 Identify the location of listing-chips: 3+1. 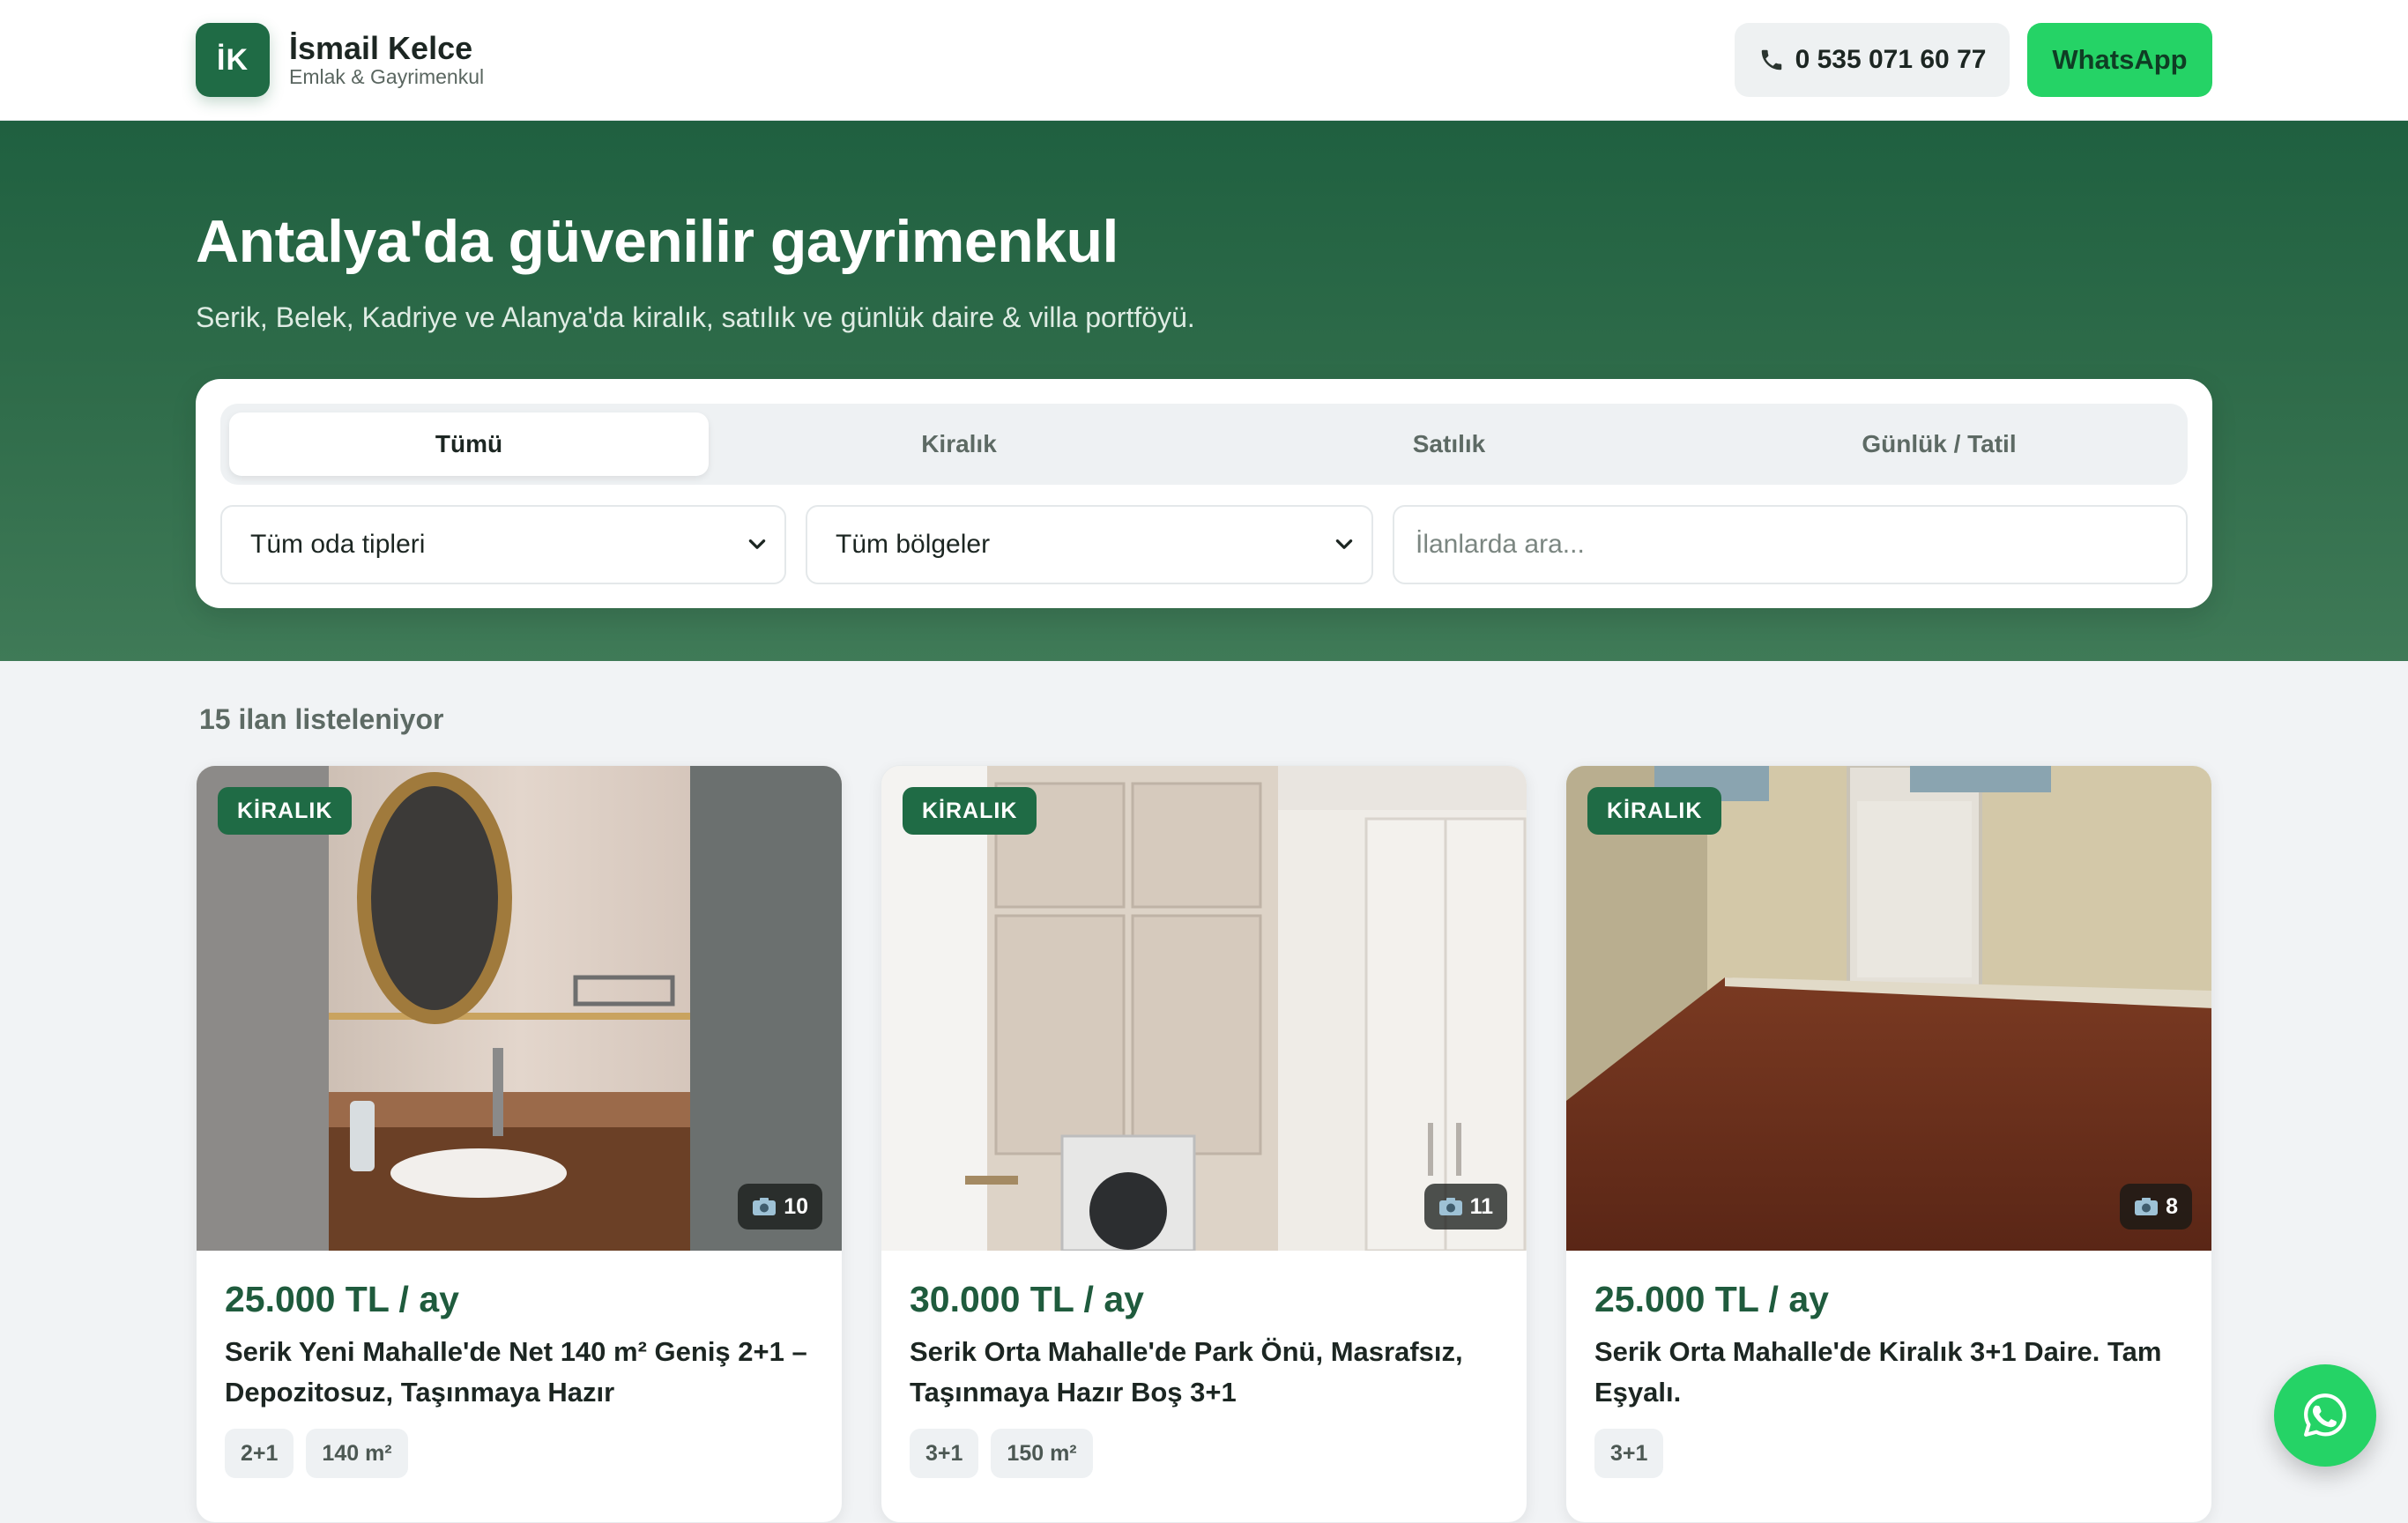
(1629, 1453).